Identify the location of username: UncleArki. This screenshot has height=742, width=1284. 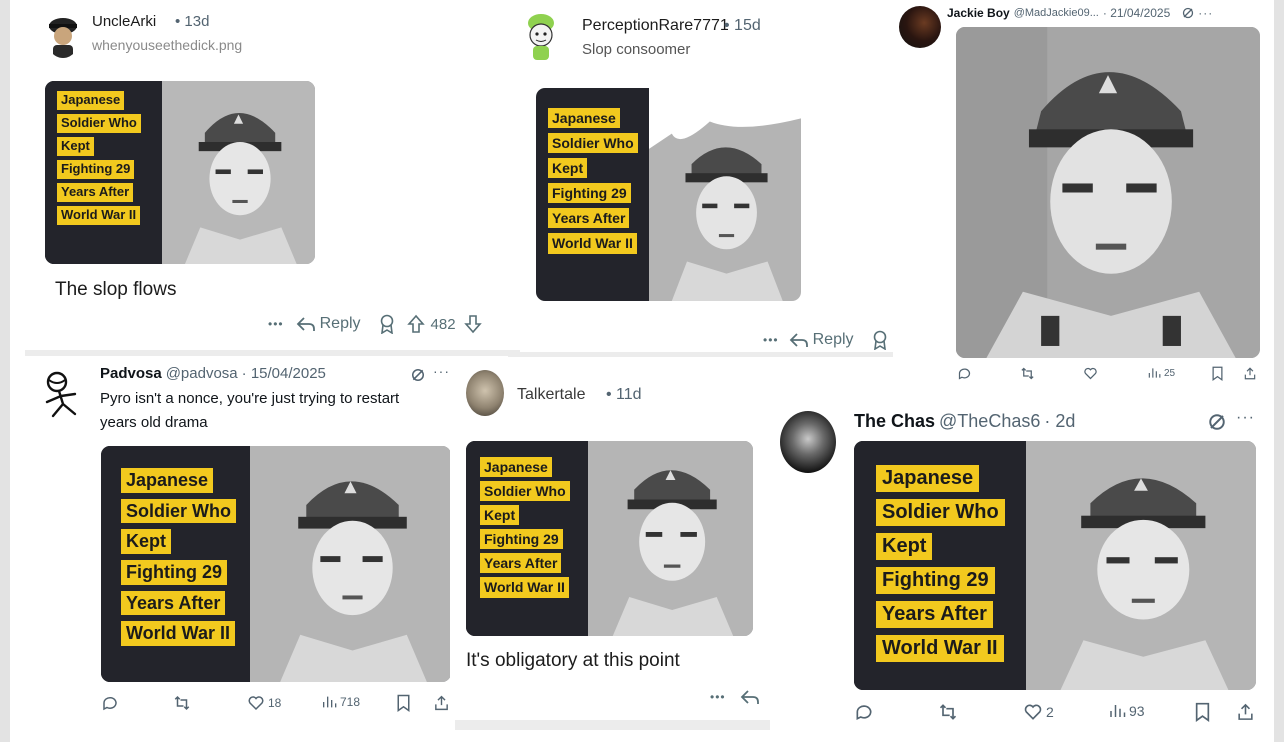
(124, 21).